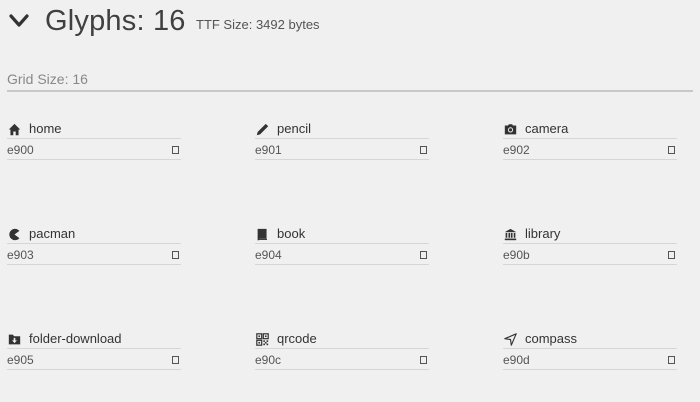  What do you see at coordinates (258, 24) in the screenshot?
I see `ttf-size-info: TTF Size: 3492 bytes` at bounding box center [258, 24].